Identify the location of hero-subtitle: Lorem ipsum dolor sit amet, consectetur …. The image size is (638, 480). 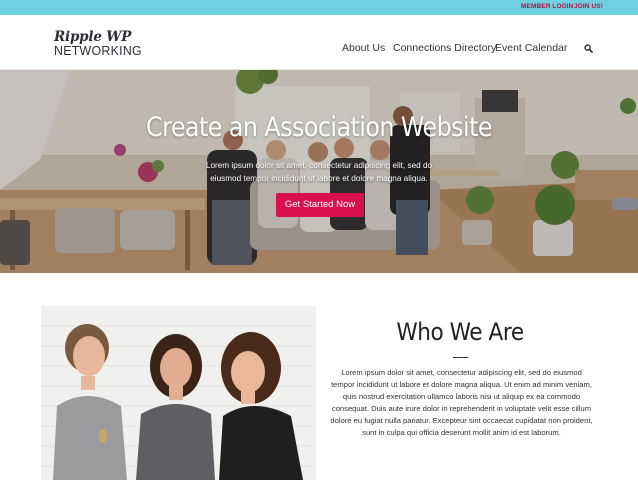
(319, 172).